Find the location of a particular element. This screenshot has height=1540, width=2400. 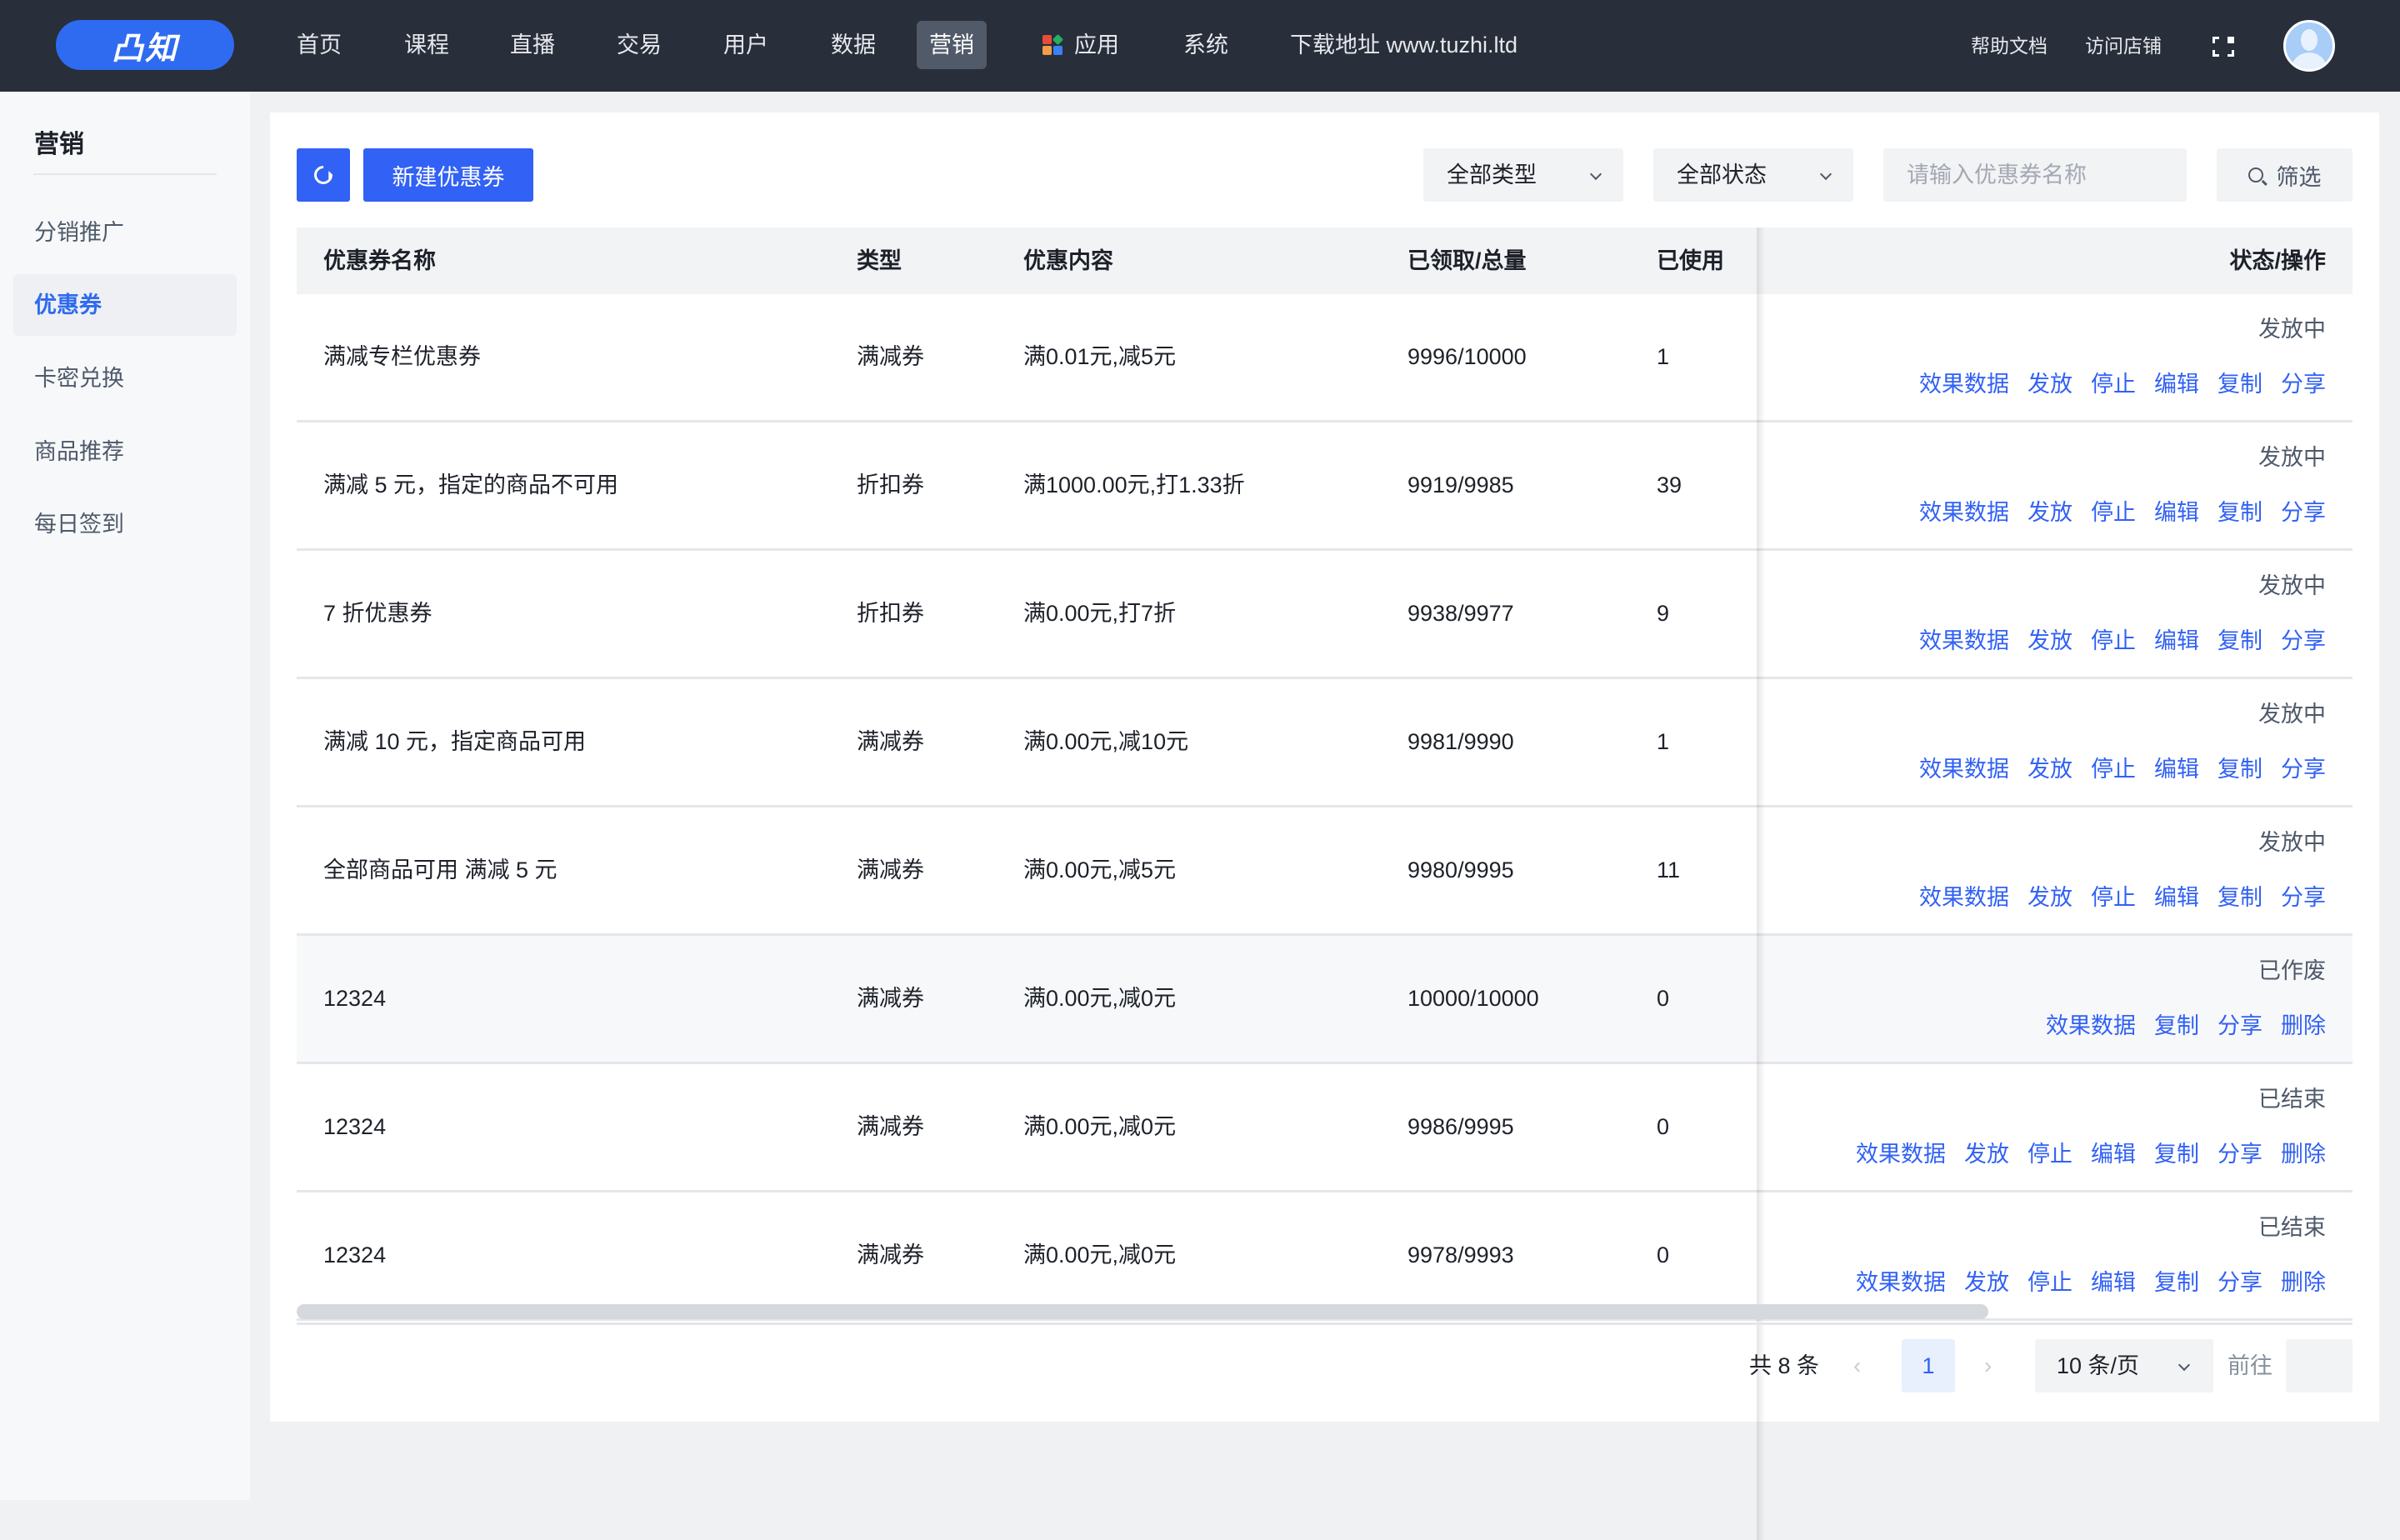

pagination-page-1: 1 is located at coordinates (1928, 1365).